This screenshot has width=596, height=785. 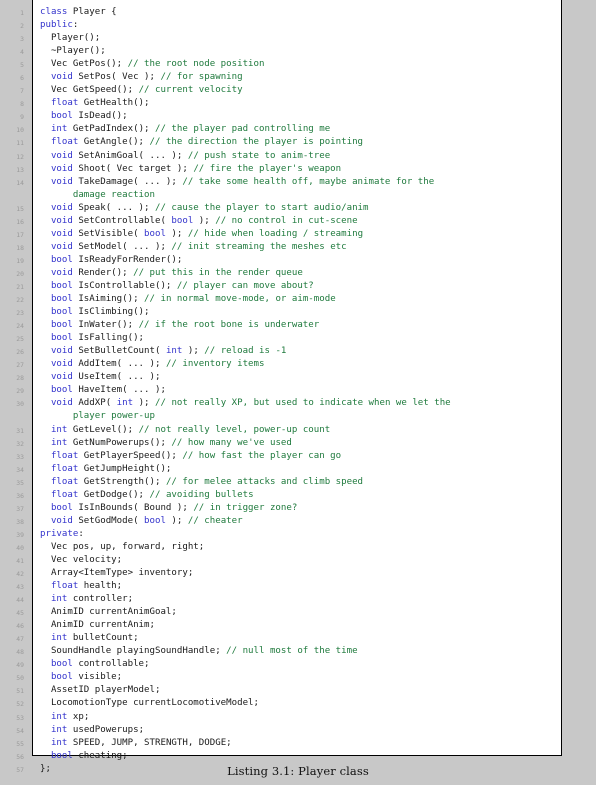 What do you see at coordinates (94, 403) in the screenshot?
I see `code-token-pl: AddXP(` at bounding box center [94, 403].